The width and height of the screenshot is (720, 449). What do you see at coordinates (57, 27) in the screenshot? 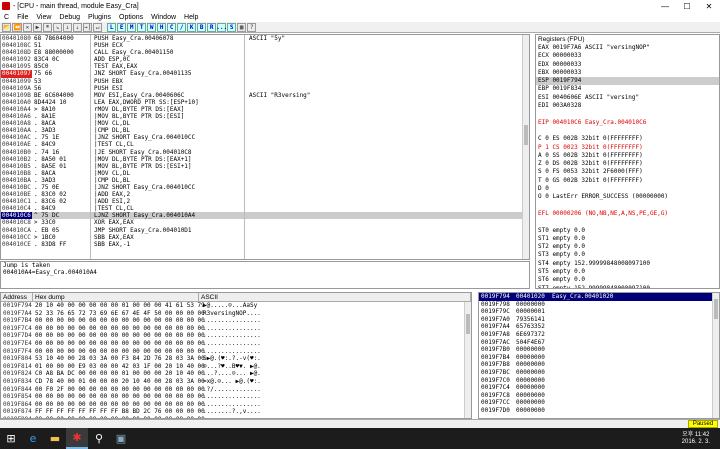
I see `toolbar-button-5: ↘` at bounding box center [57, 27].